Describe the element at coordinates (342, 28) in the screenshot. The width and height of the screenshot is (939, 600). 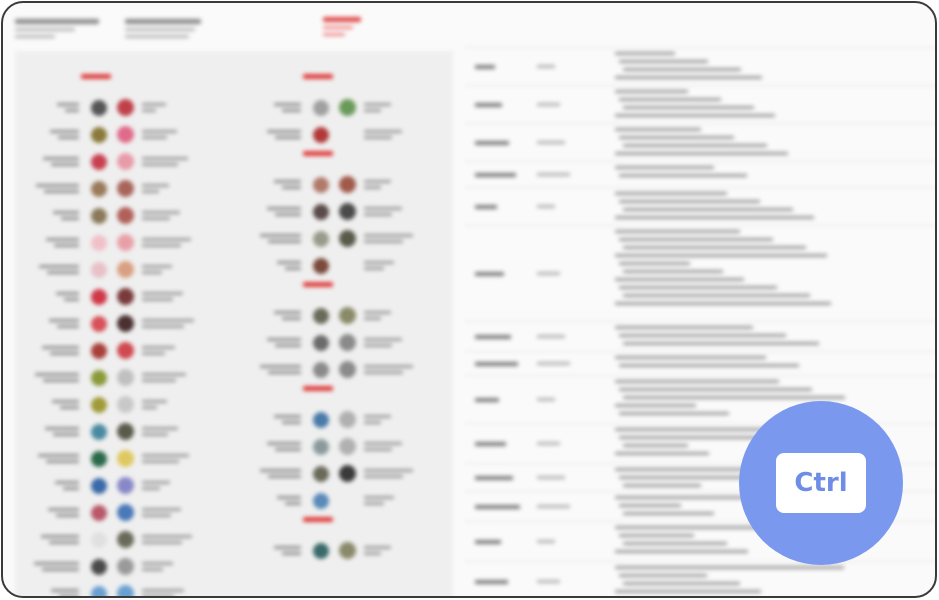
I see `header-accent-block` at that location.